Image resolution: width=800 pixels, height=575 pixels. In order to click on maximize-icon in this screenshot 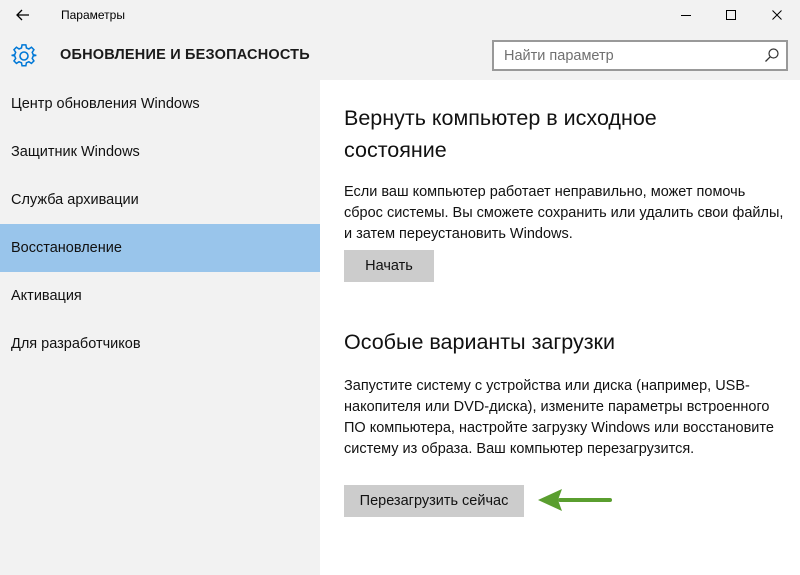, I will do `click(731, 15)`.